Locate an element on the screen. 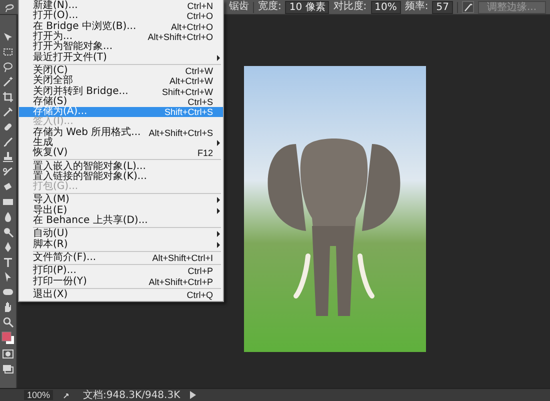 The image size is (550, 401). dodge-tool-icon is located at coordinates (8, 232).